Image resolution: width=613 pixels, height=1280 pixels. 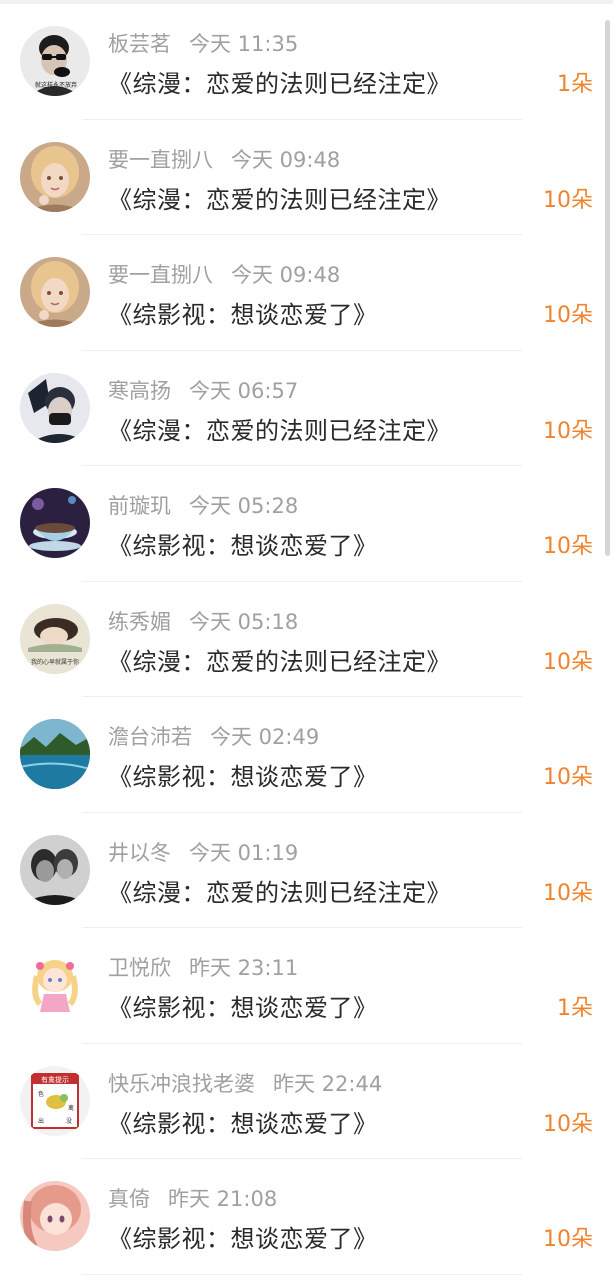 What do you see at coordinates (41, 1121) in the screenshot?
I see `sign-char: 出` at bounding box center [41, 1121].